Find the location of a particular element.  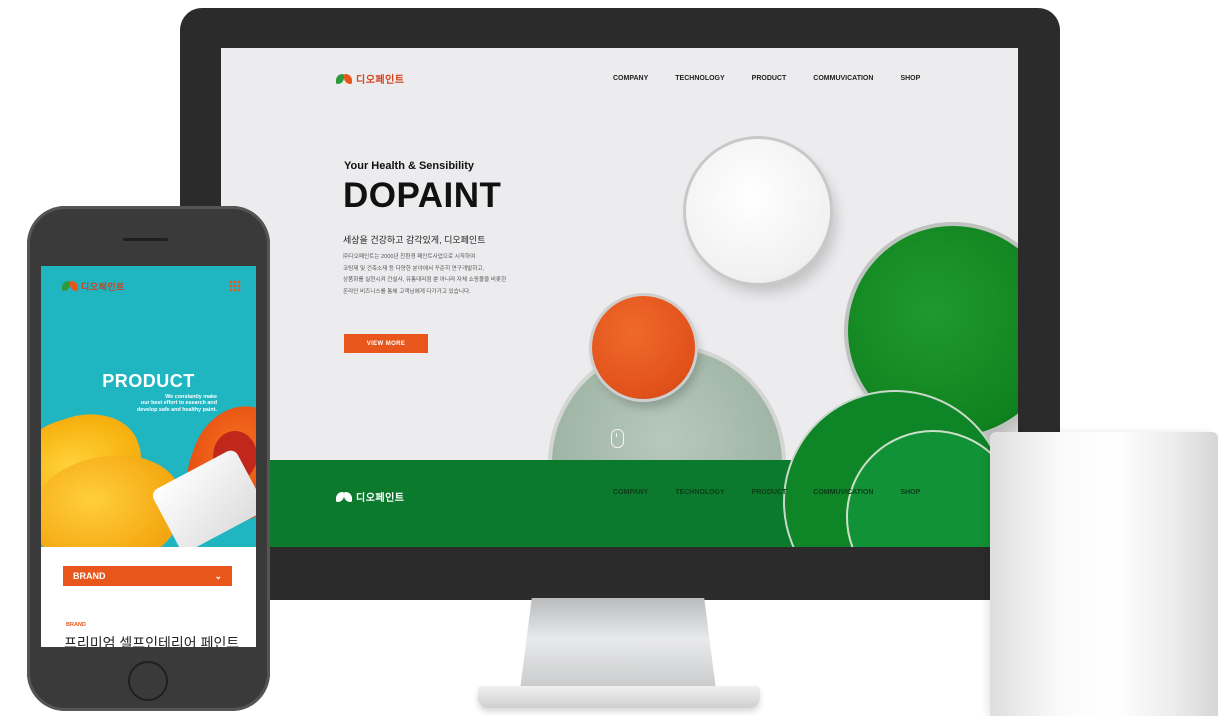

nav-item-product: PRODUCT is located at coordinates (769, 78).